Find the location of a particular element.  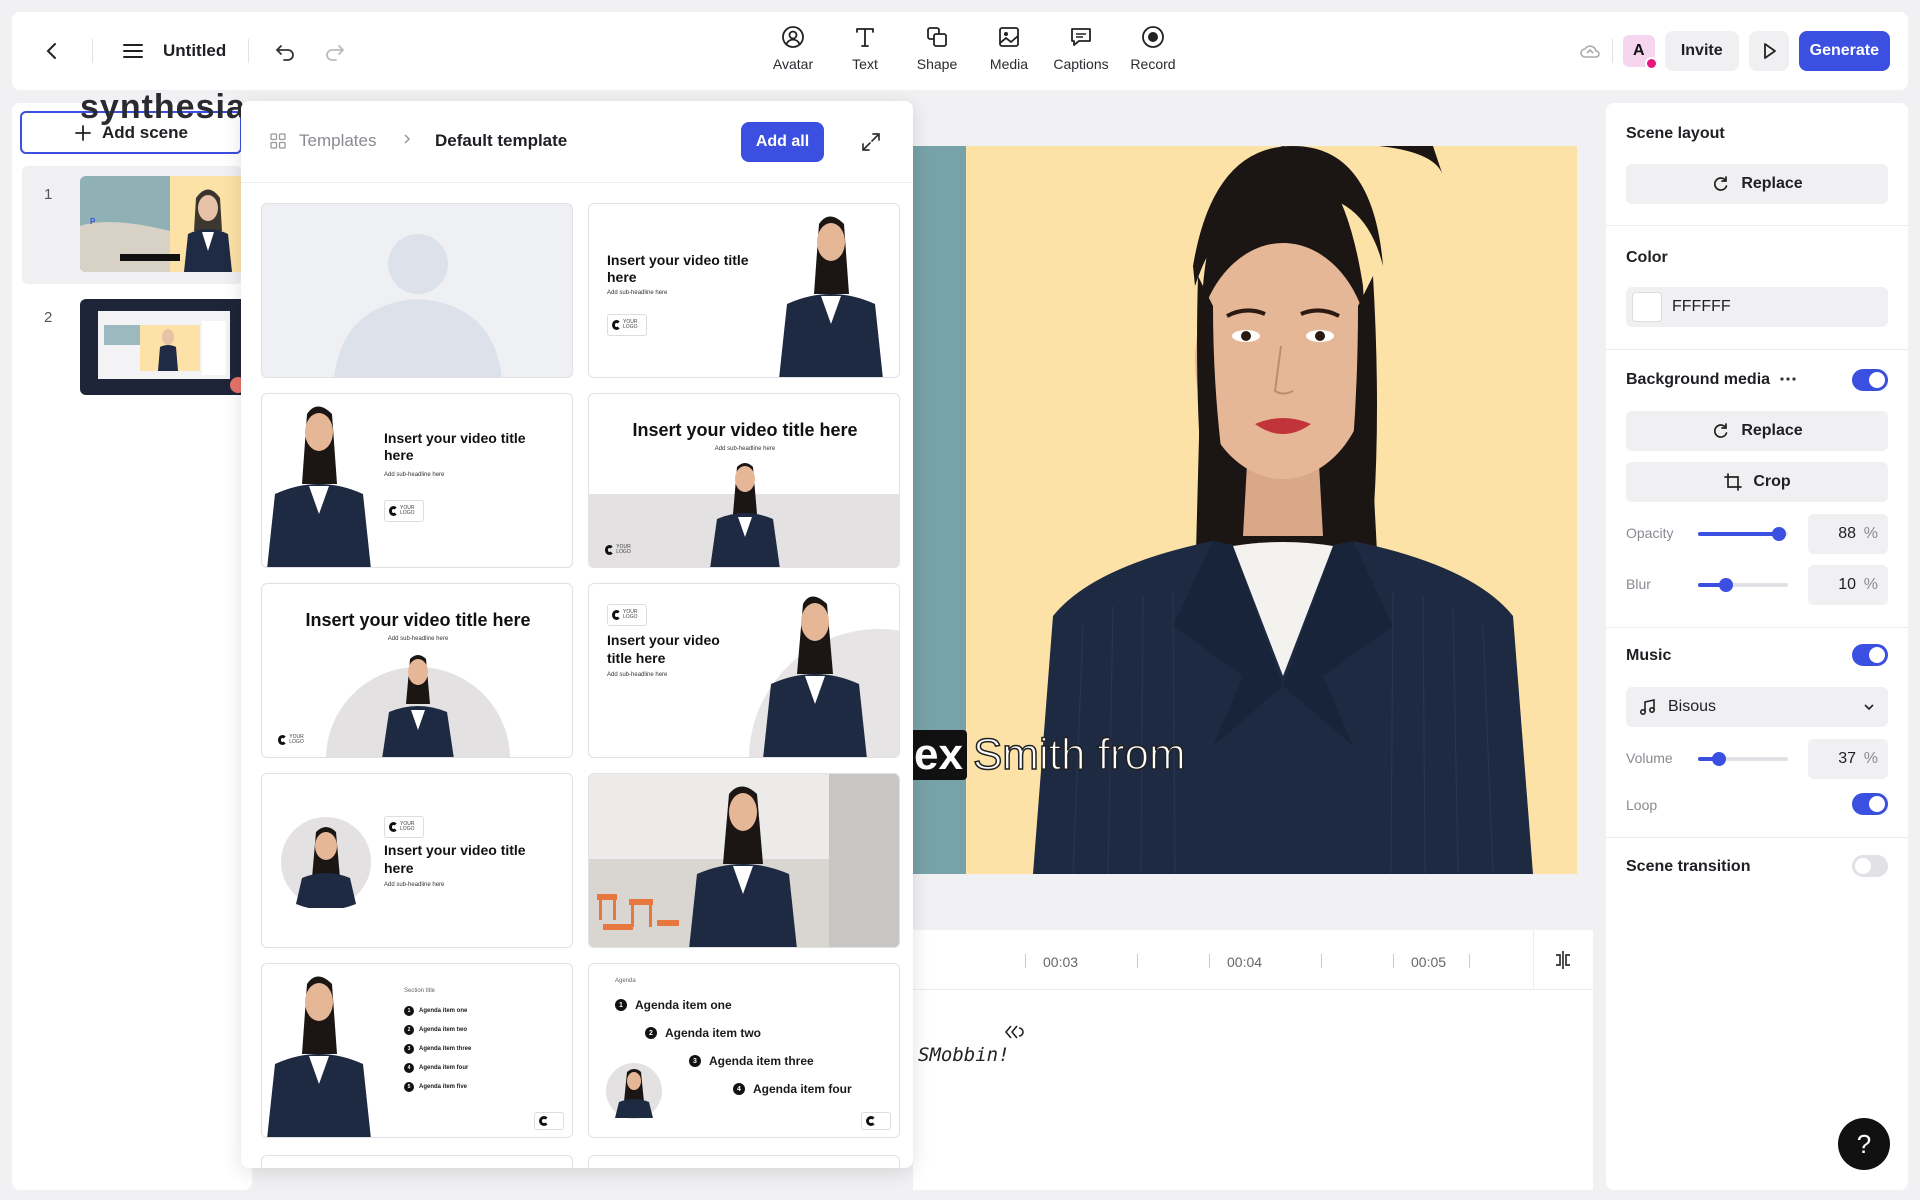

shape-icon is located at coordinates (937, 37).